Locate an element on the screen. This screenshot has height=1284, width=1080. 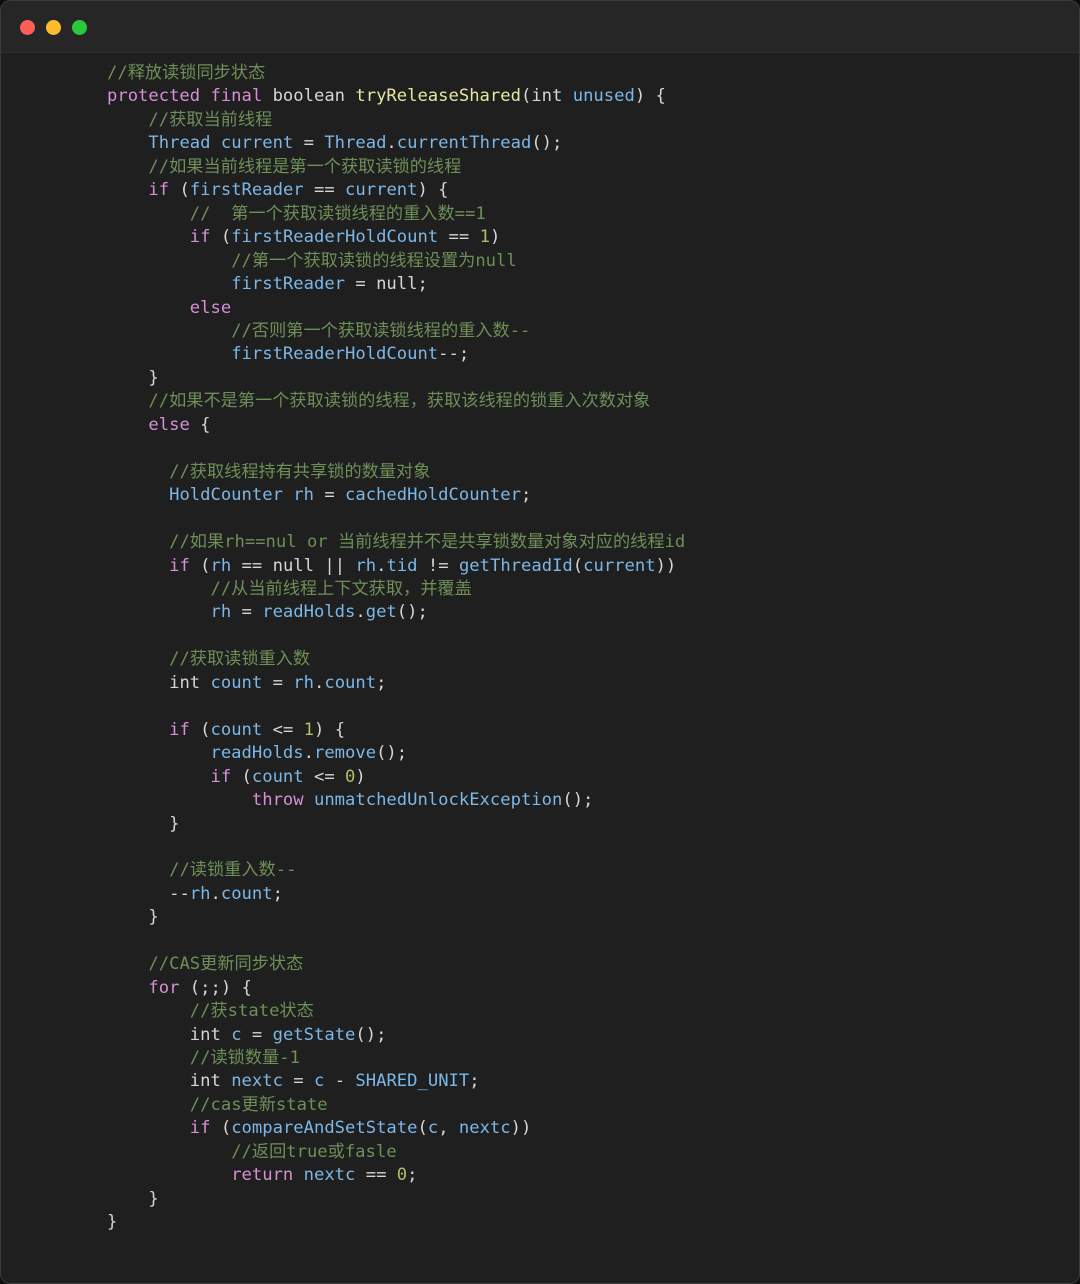
code-token: = is located at coordinates (257, 1034).